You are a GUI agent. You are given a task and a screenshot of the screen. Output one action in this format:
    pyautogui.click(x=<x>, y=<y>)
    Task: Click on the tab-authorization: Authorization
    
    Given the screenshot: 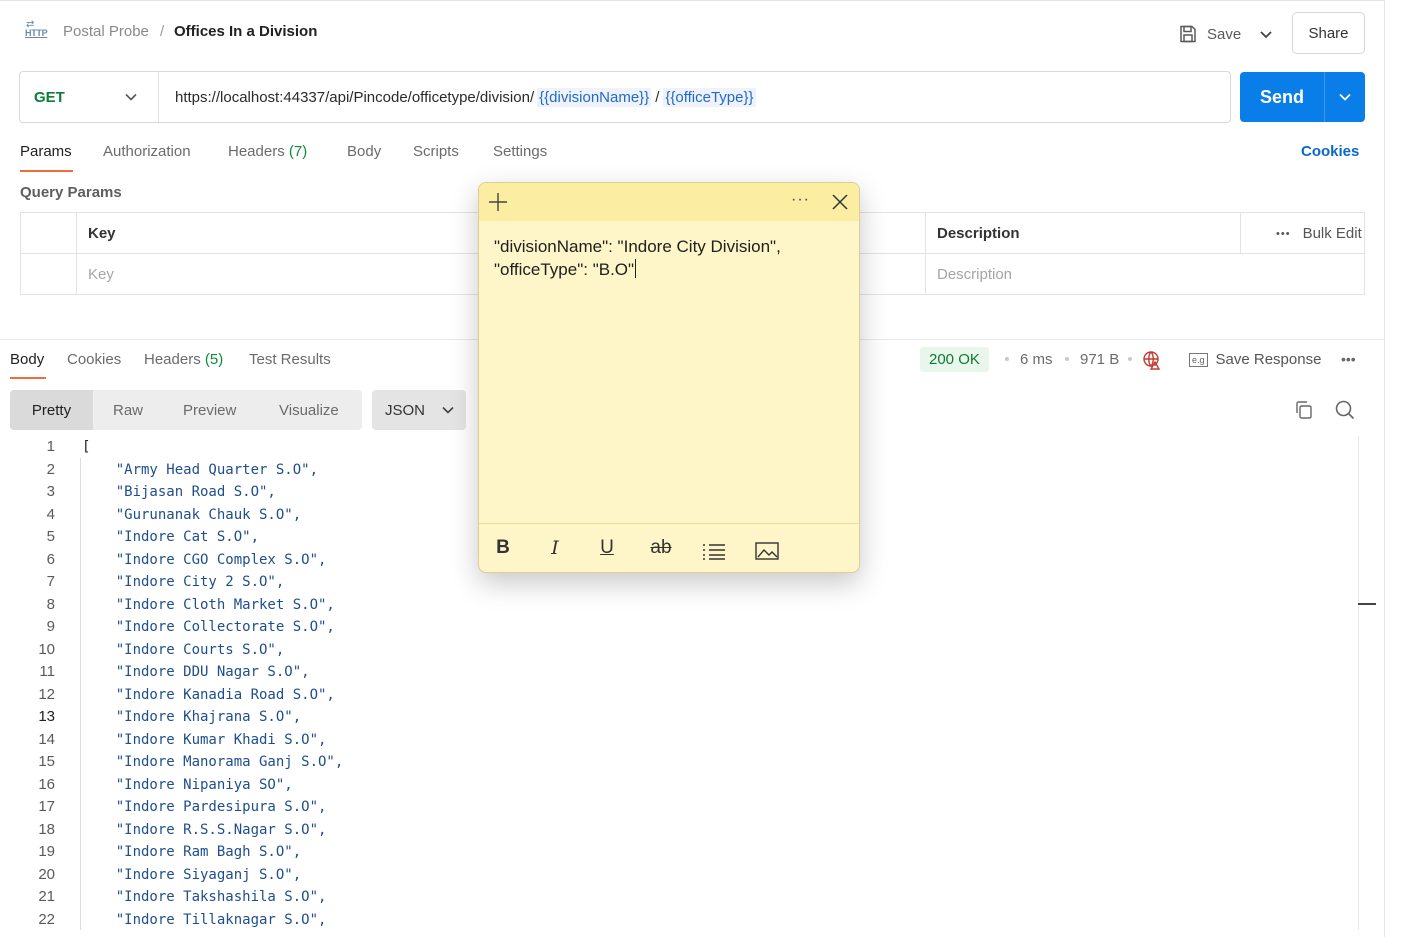 What is the action you would take?
    pyautogui.click(x=147, y=151)
    